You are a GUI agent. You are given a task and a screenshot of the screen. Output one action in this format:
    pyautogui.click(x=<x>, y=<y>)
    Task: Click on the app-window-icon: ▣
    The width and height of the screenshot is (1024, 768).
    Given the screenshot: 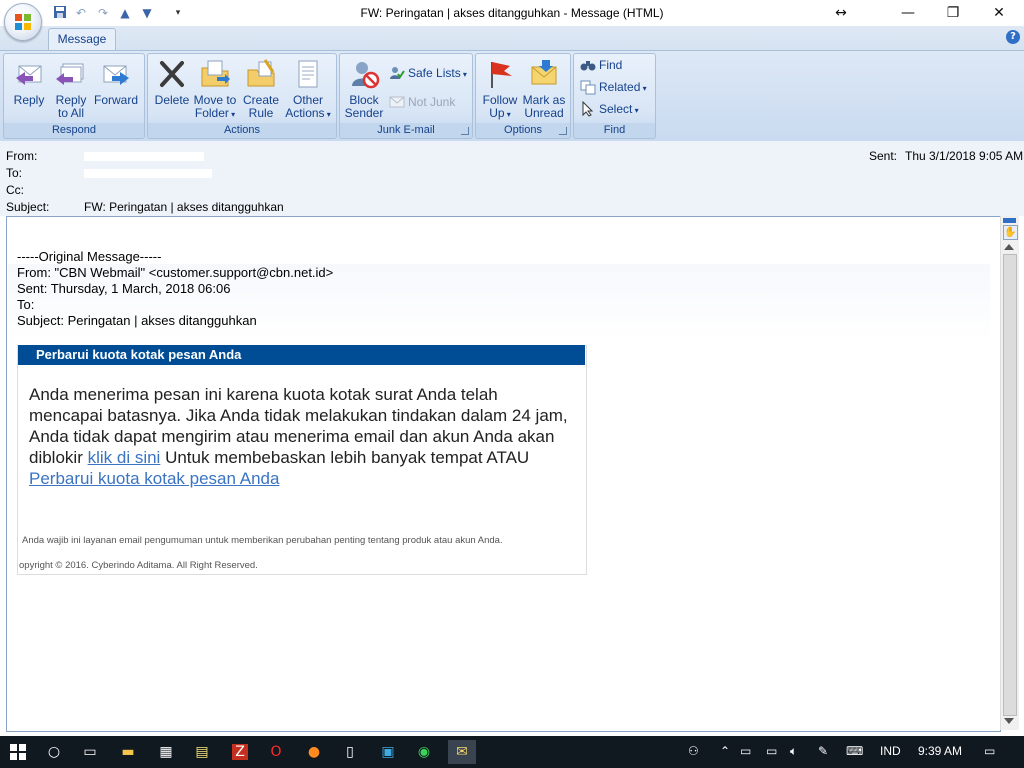 What is the action you would take?
    pyautogui.click(x=388, y=752)
    